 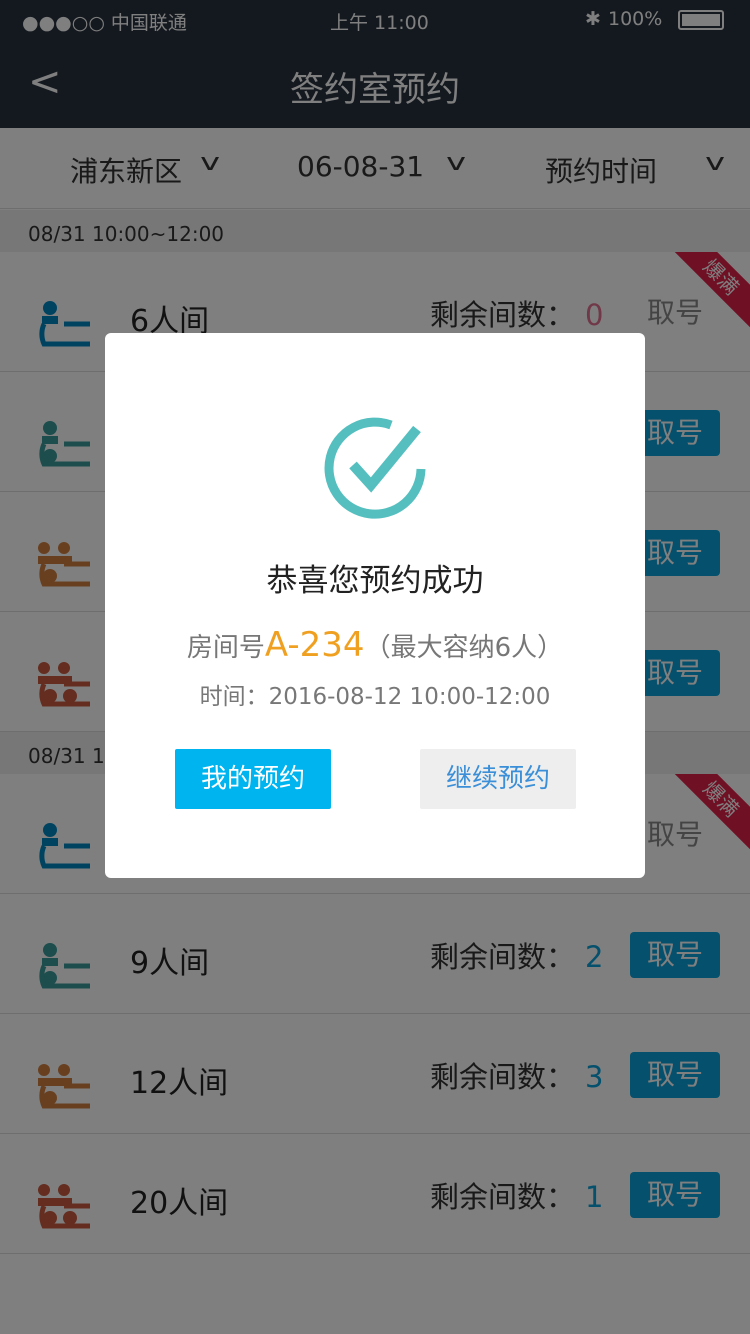 I want to click on room-capacity: （最大容纳6人）, so click(x=464, y=648).